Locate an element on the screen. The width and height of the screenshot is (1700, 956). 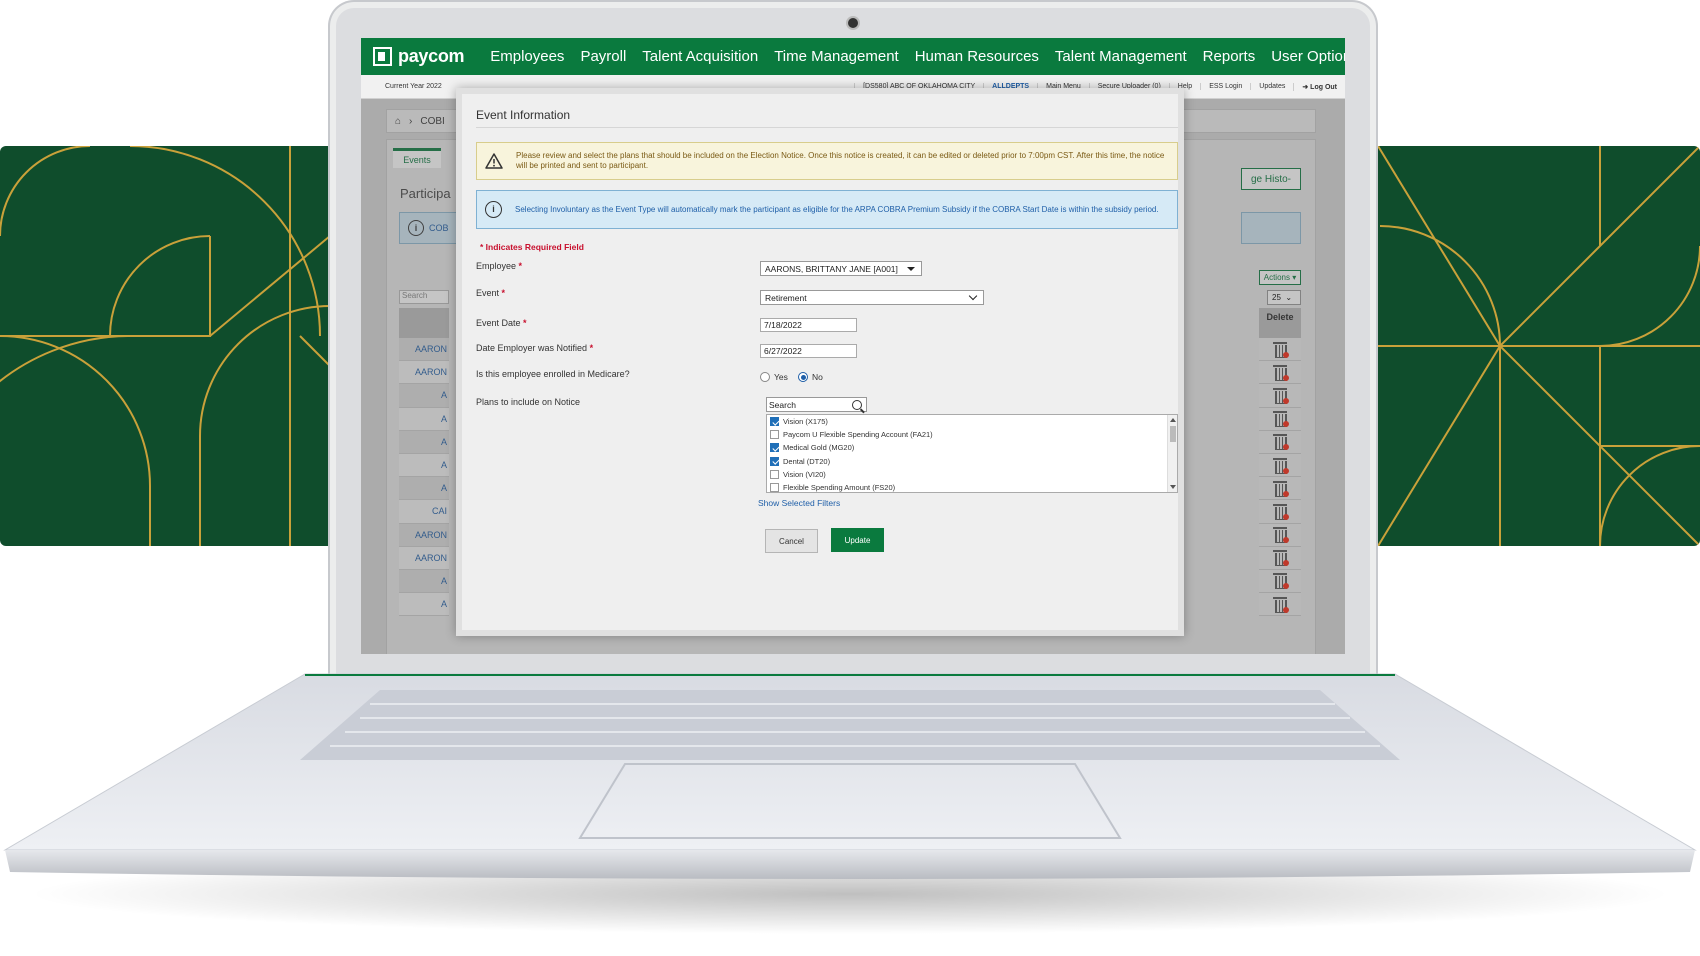
event-label: Event * is located at coordinates (490, 293).